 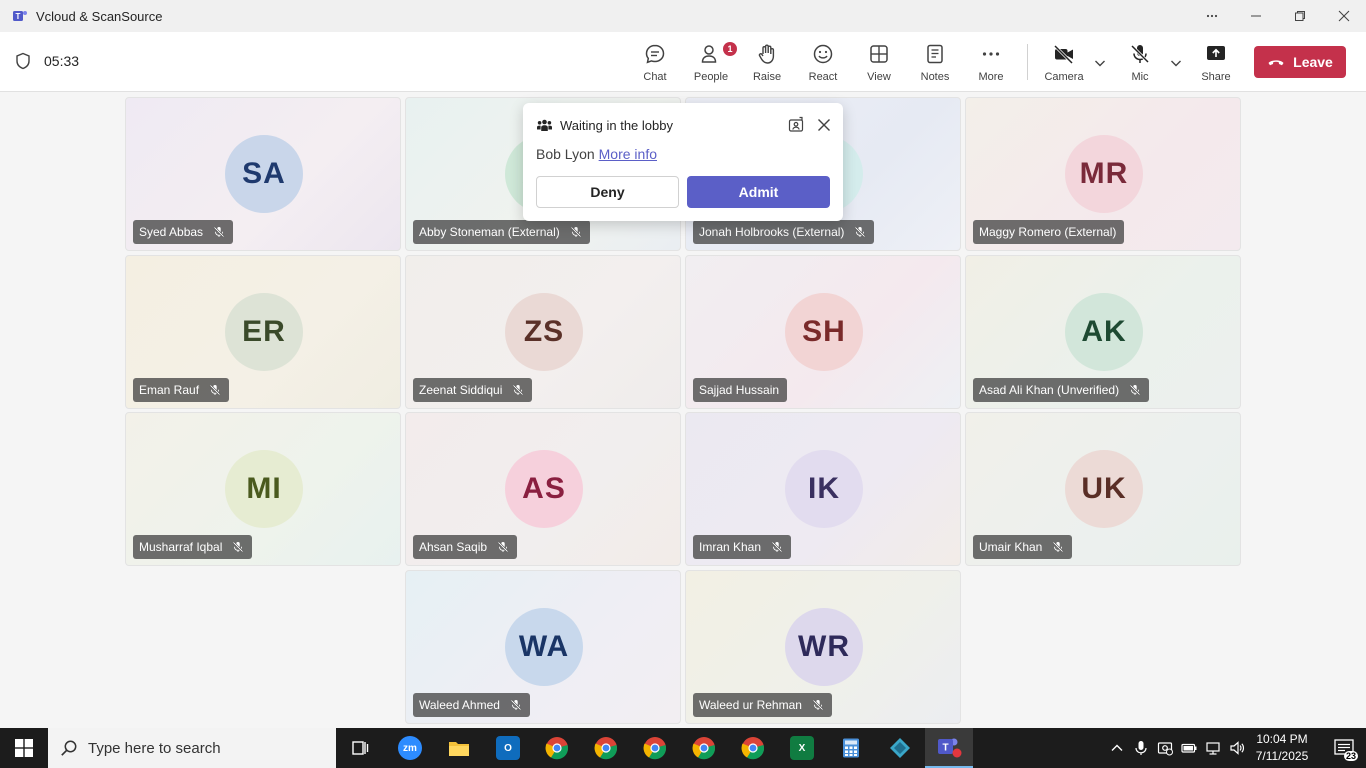 I want to click on show-hidden-icons-button, so click(x=1117, y=748).